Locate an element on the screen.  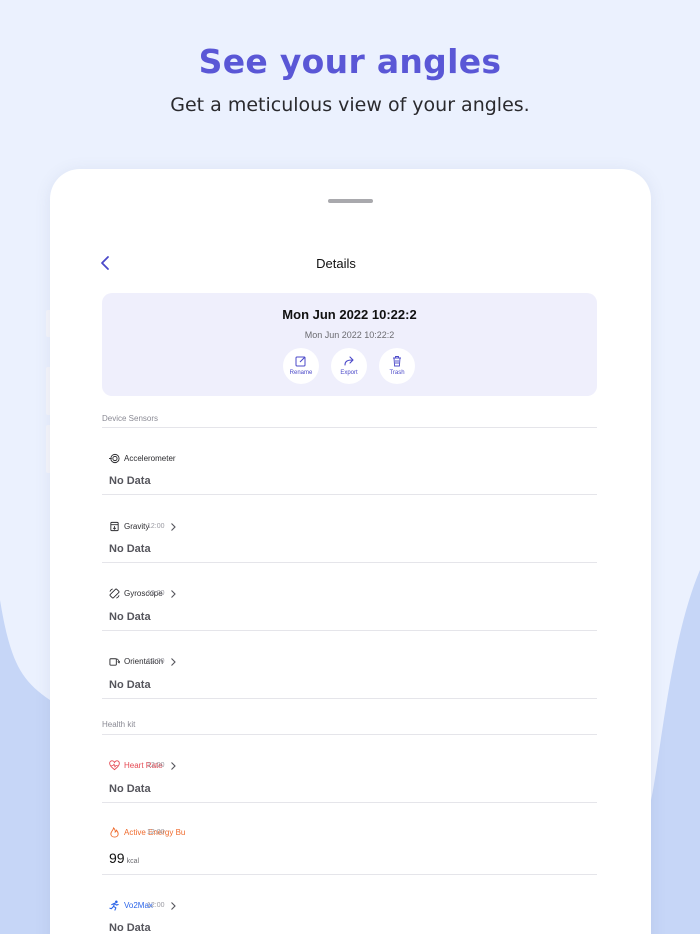
section-health-kit: Health kit is located at coordinates (119, 724).